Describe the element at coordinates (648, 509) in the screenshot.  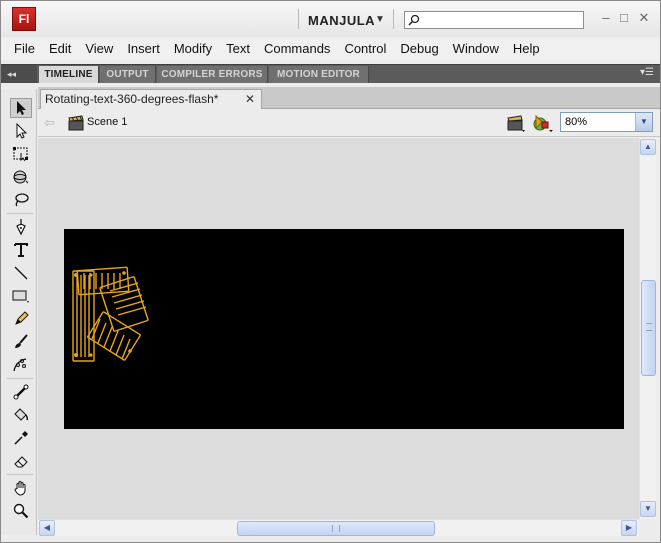
I see `scroll-down-icon: ▼` at that location.